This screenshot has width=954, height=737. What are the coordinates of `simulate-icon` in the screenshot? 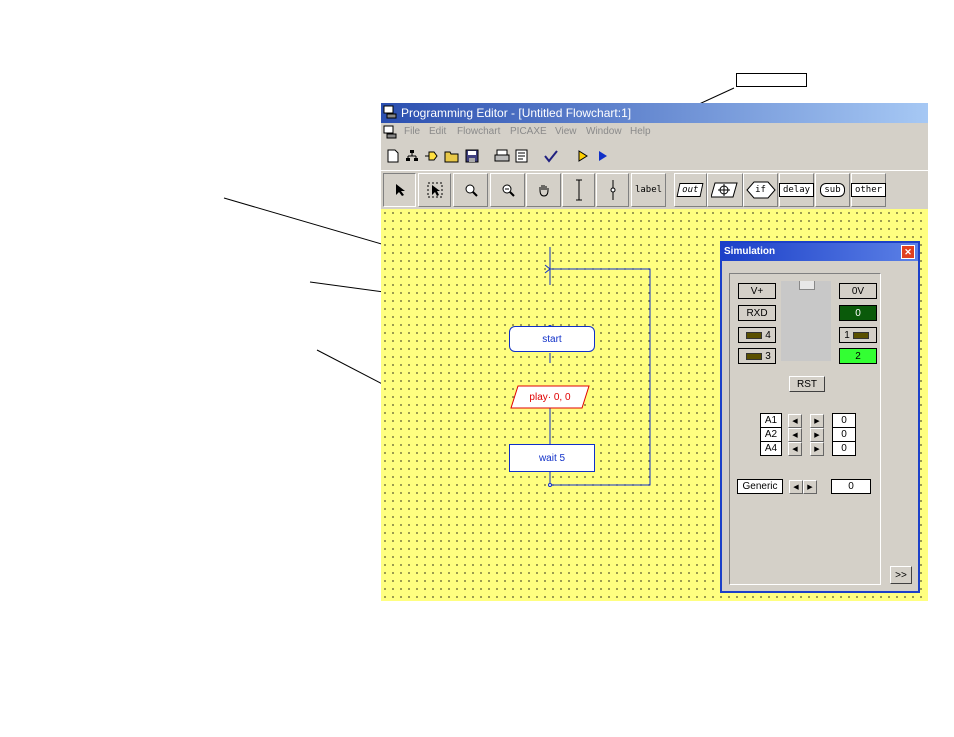 It's located at (583, 156).